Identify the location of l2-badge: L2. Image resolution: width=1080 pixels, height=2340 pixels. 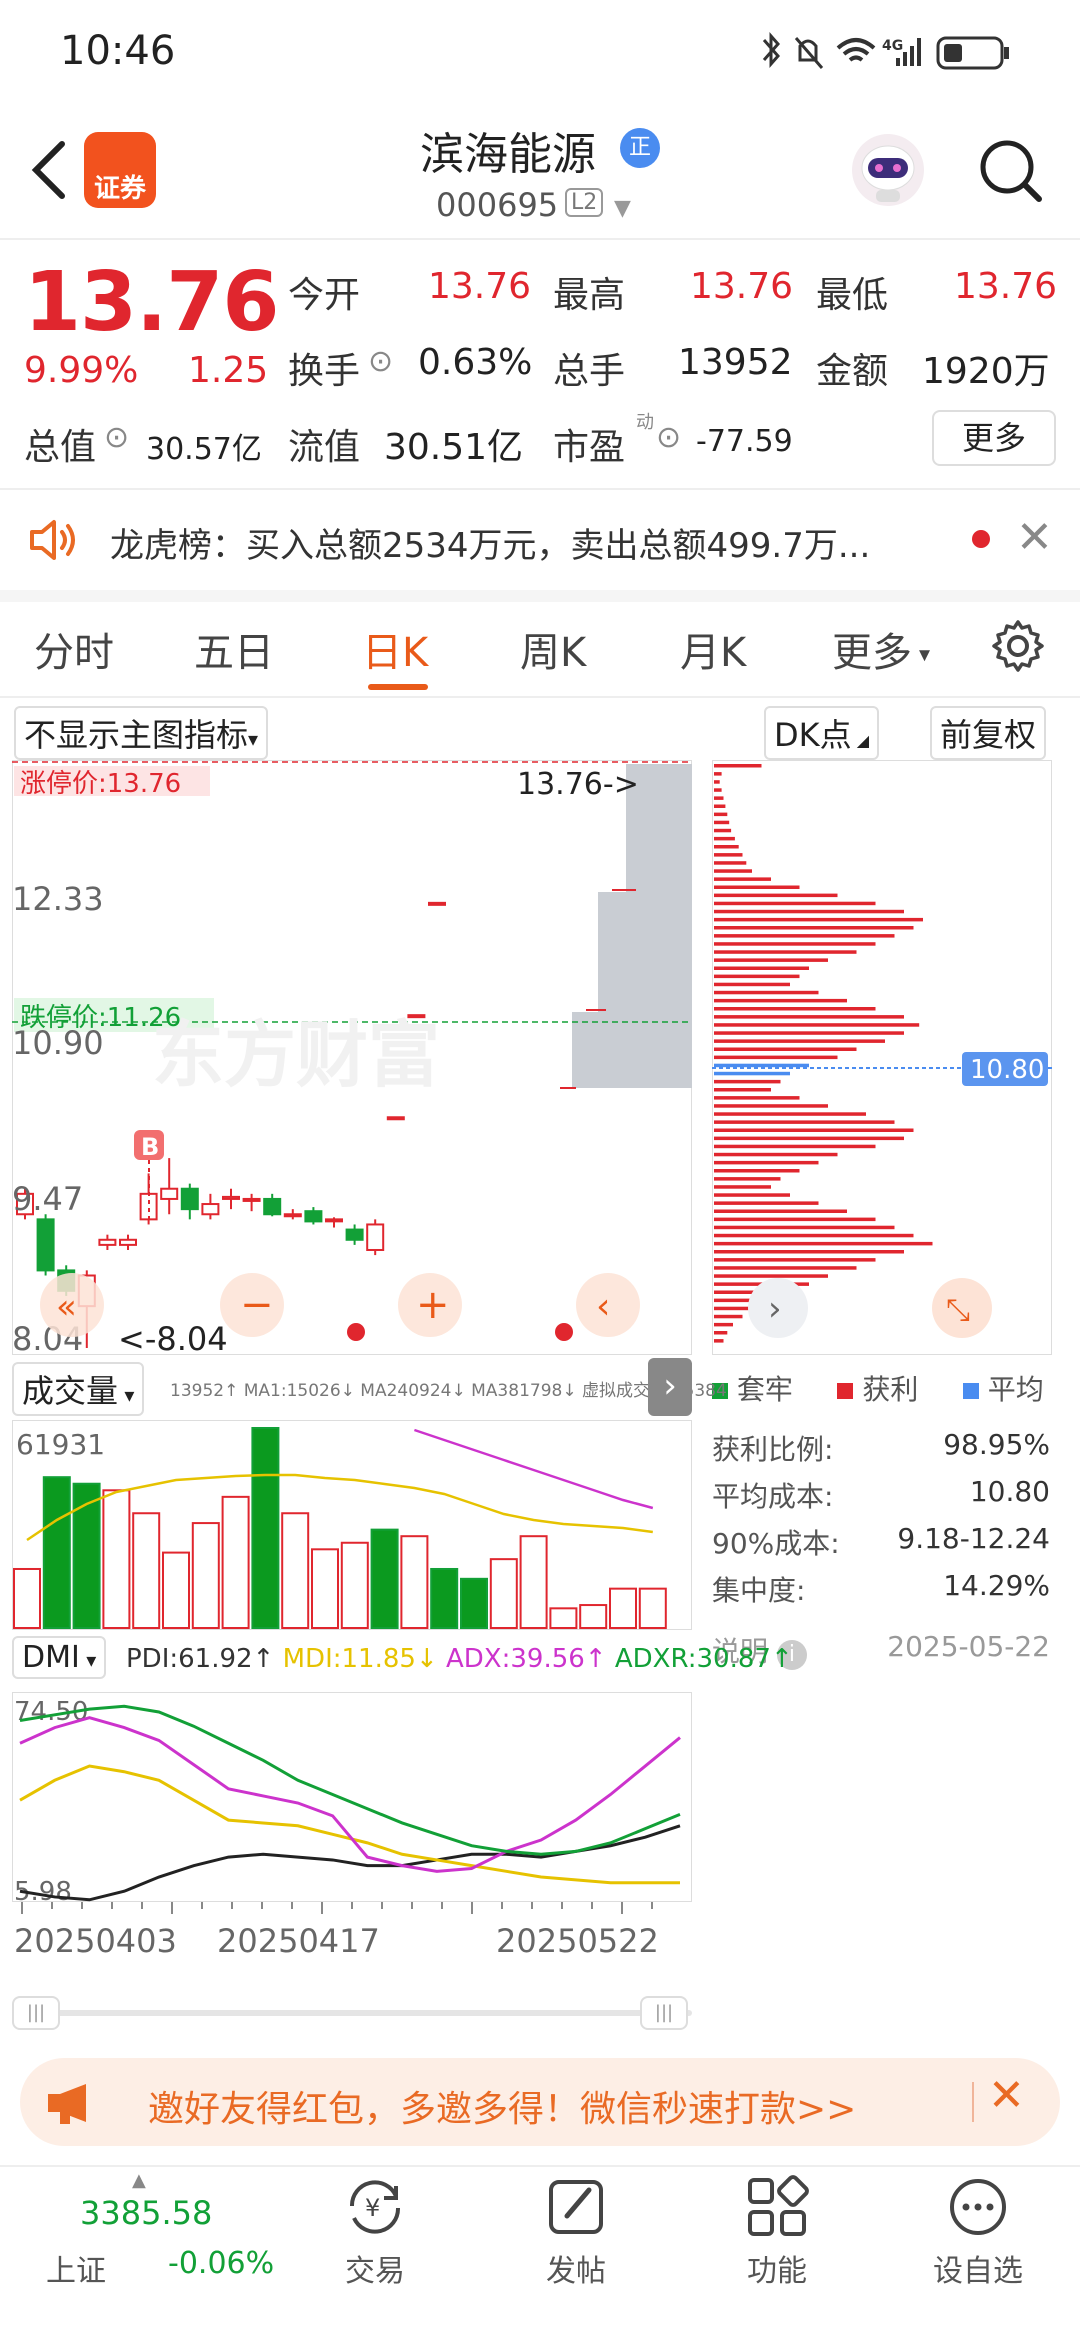
(584, 202).